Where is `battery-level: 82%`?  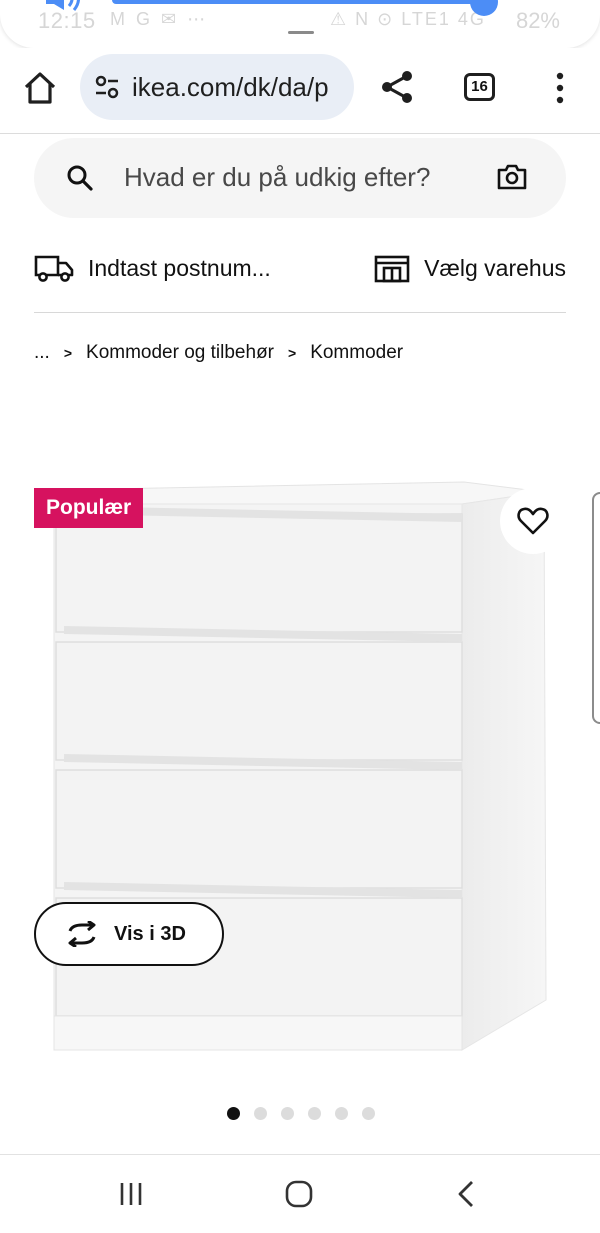 battery-level: 82% is located at coordinates (537, 20).